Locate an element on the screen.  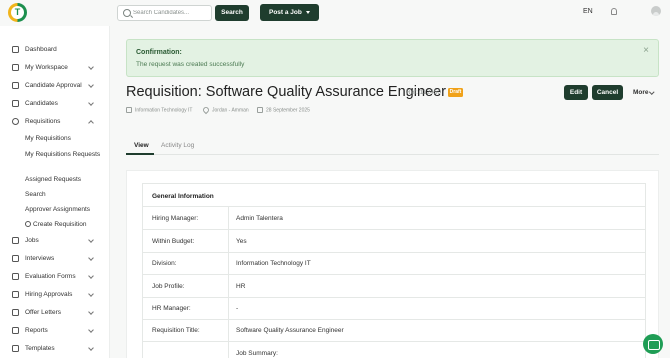
close-icon: × is located at coordinates (646, 51).